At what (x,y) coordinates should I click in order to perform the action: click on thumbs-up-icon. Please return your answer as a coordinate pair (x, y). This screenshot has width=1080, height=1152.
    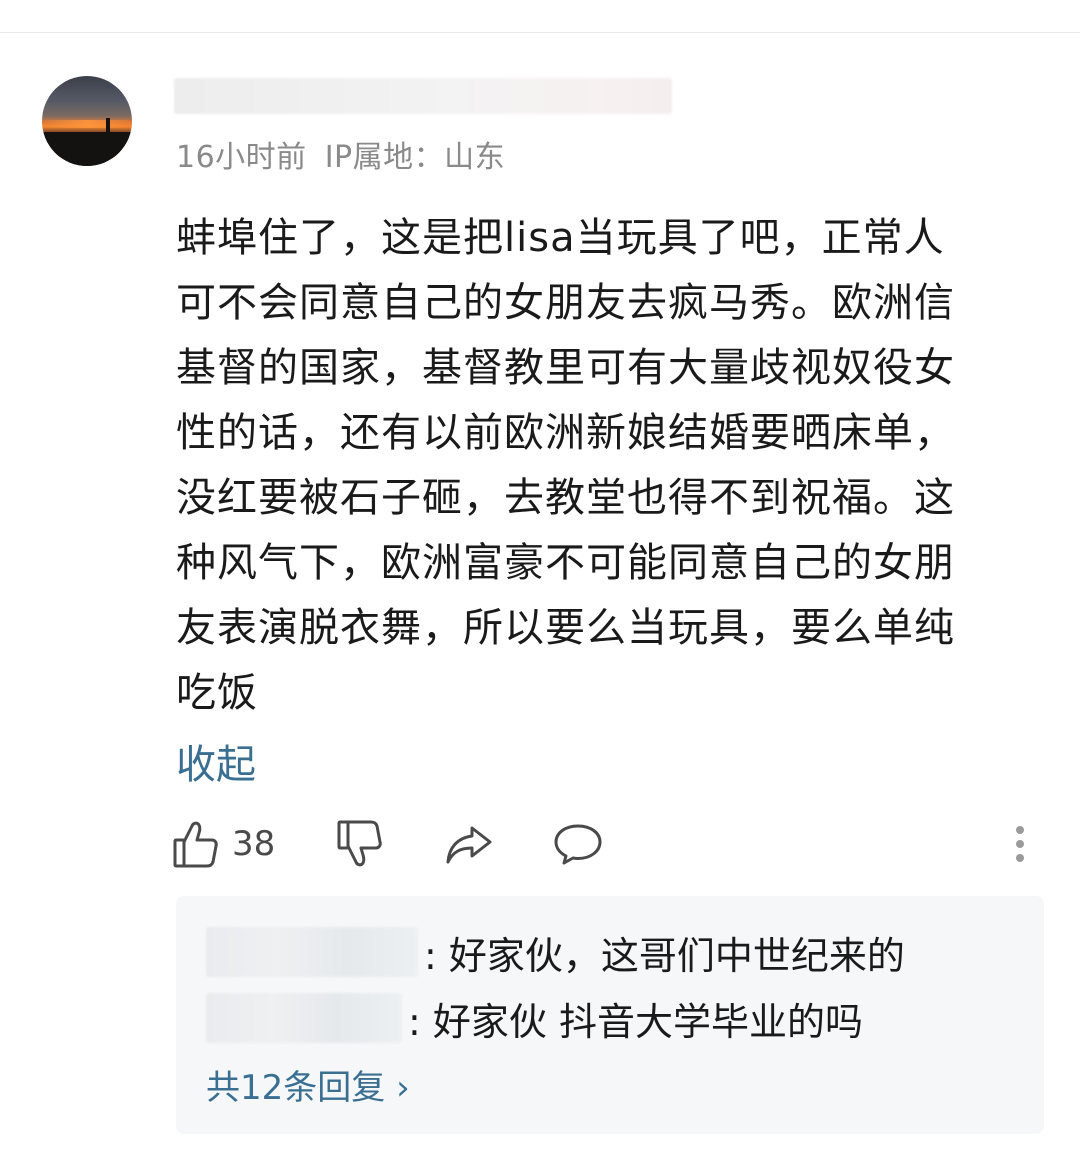
    Looking at the image, I should click on (196, 844).